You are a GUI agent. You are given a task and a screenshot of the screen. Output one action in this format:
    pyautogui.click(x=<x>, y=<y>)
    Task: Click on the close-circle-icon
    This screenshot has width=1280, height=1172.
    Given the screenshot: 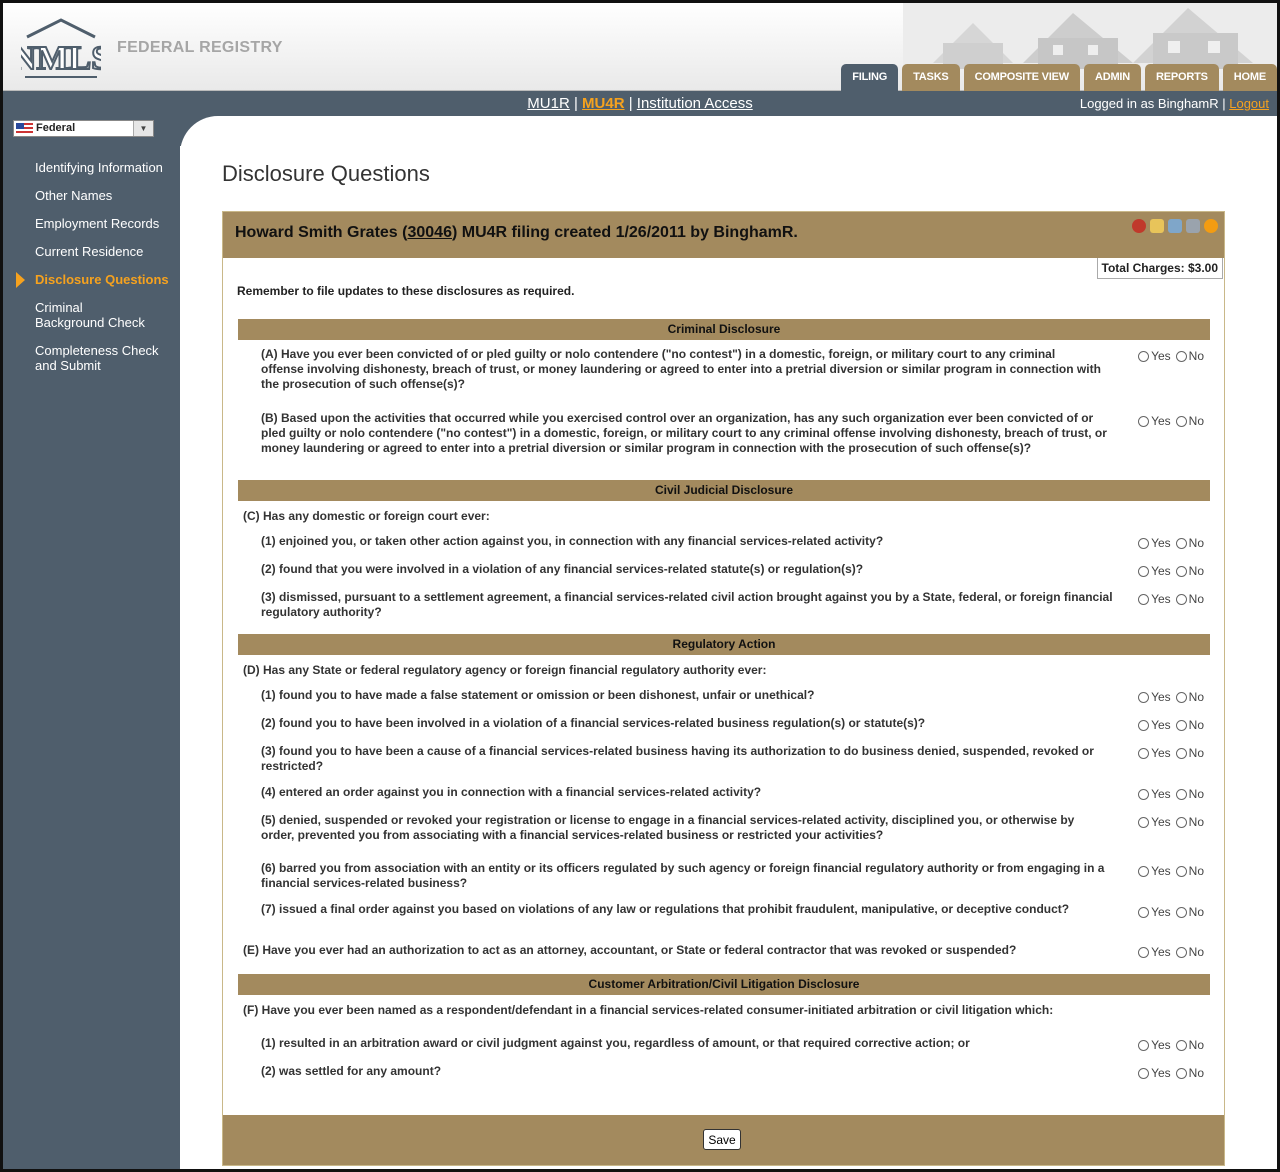 What is the action you would take?
    pyautogui.click(x=1139, y=226)
    